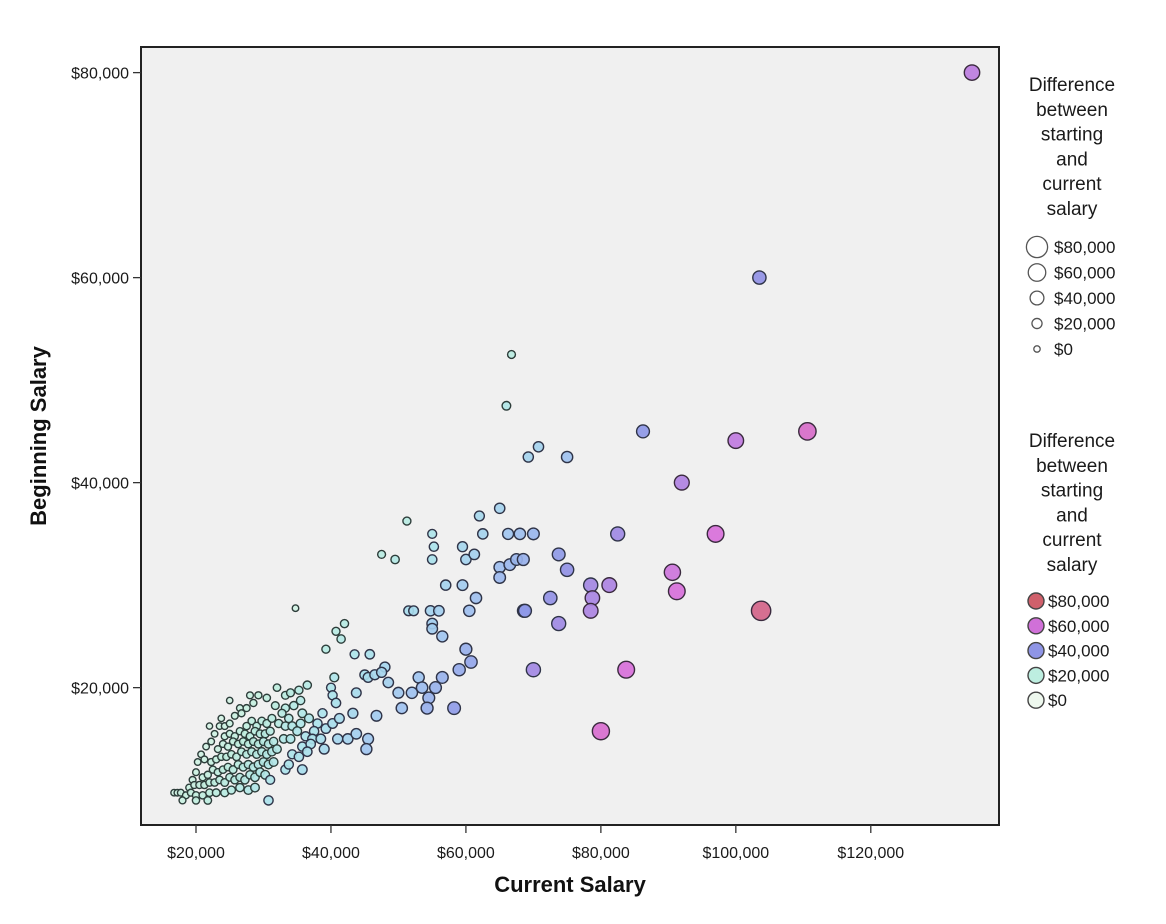  Describe the element at coordinates (100, 279) in the screenshot. I see `y-tick-label: $60,000` at that location.